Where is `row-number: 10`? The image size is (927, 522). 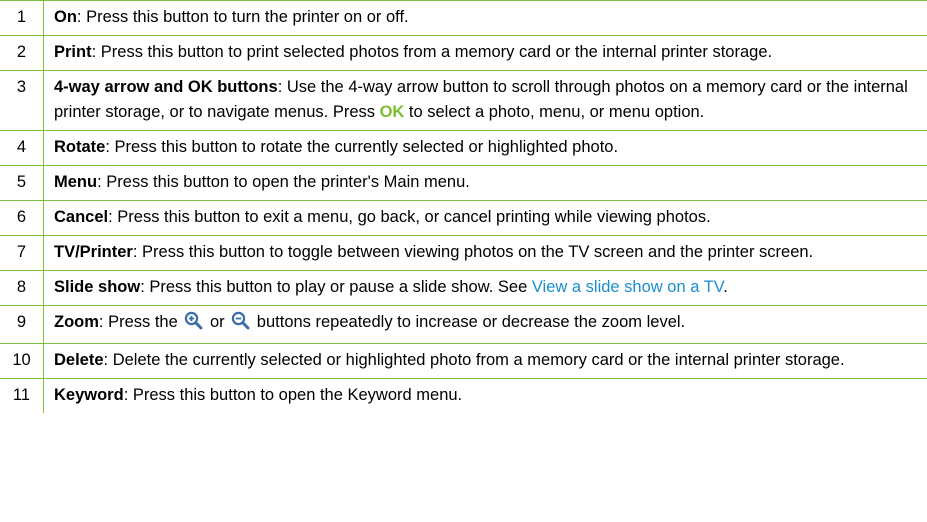
row-number: 10 is located at coordinates (22, 361).